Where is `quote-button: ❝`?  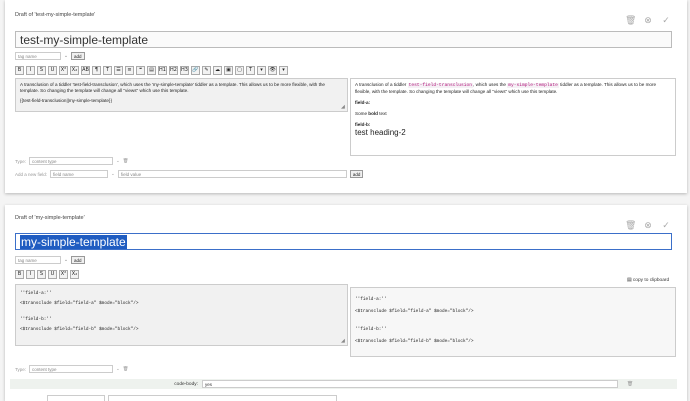 quote-button: ❝ is located at coordinates (140, 70).